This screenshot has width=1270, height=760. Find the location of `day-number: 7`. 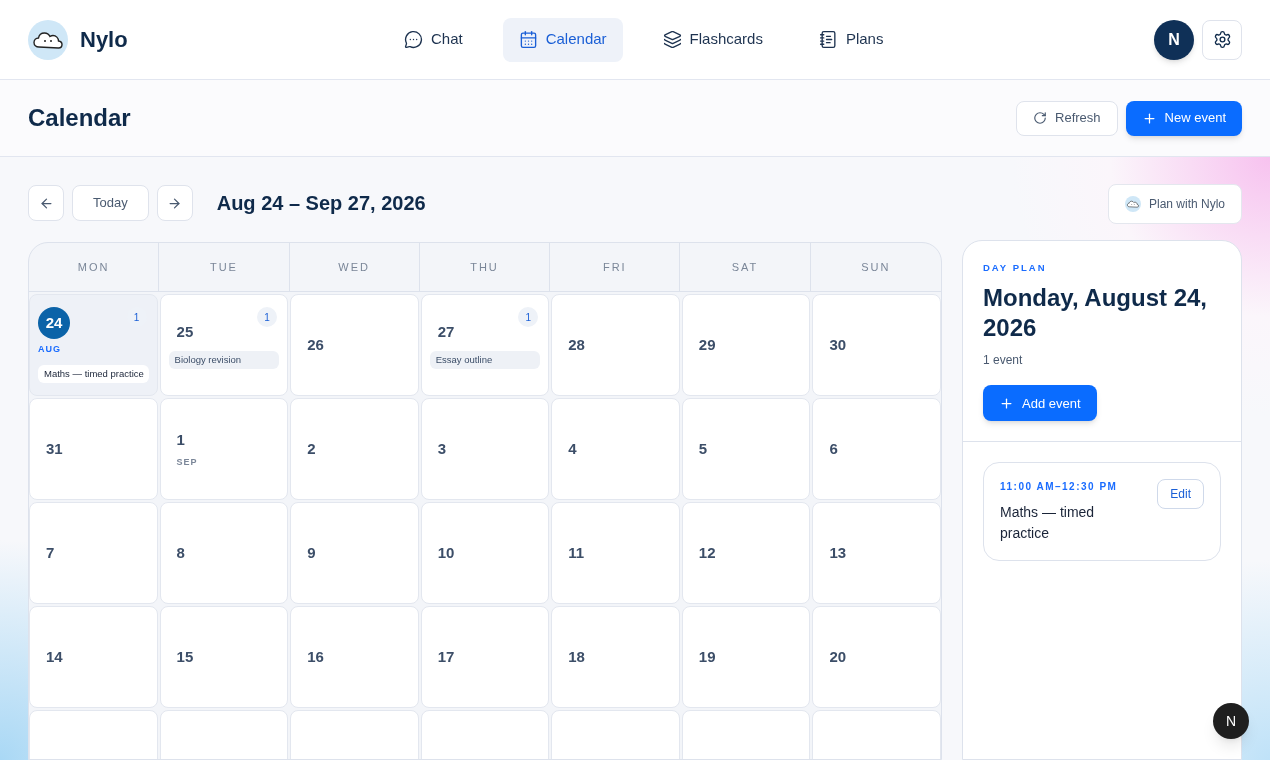

day-number: 7 is located at coordinates (50, 552).